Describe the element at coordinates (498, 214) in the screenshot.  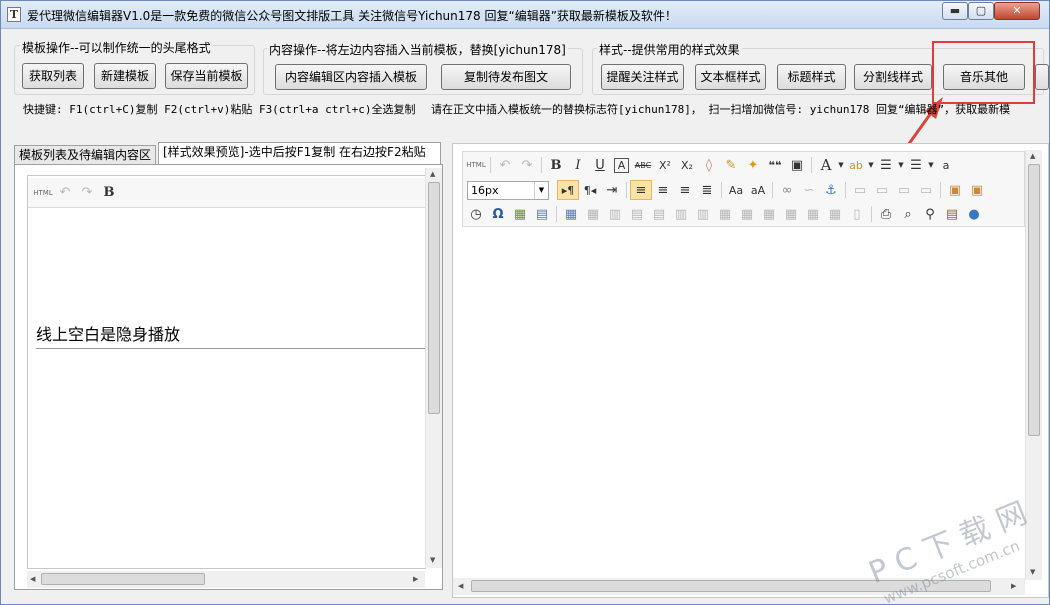
I see `special-char-icon: Ω` at that location.